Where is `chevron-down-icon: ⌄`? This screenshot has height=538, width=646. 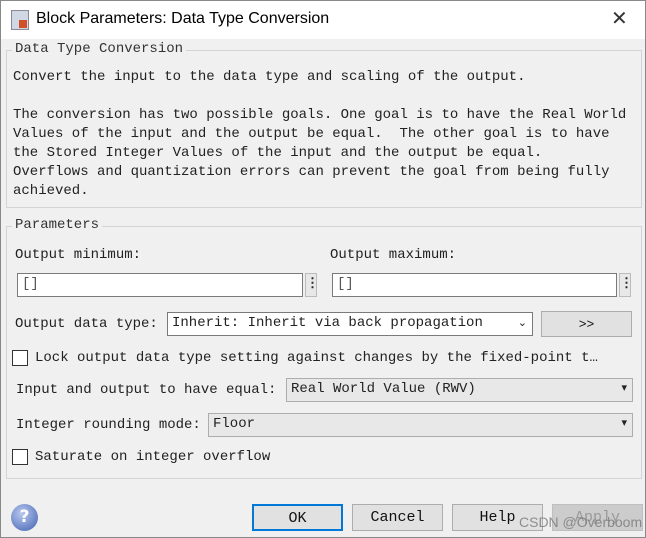
chevron-down-icon: ⌄ is located at coordinates (522, 322).